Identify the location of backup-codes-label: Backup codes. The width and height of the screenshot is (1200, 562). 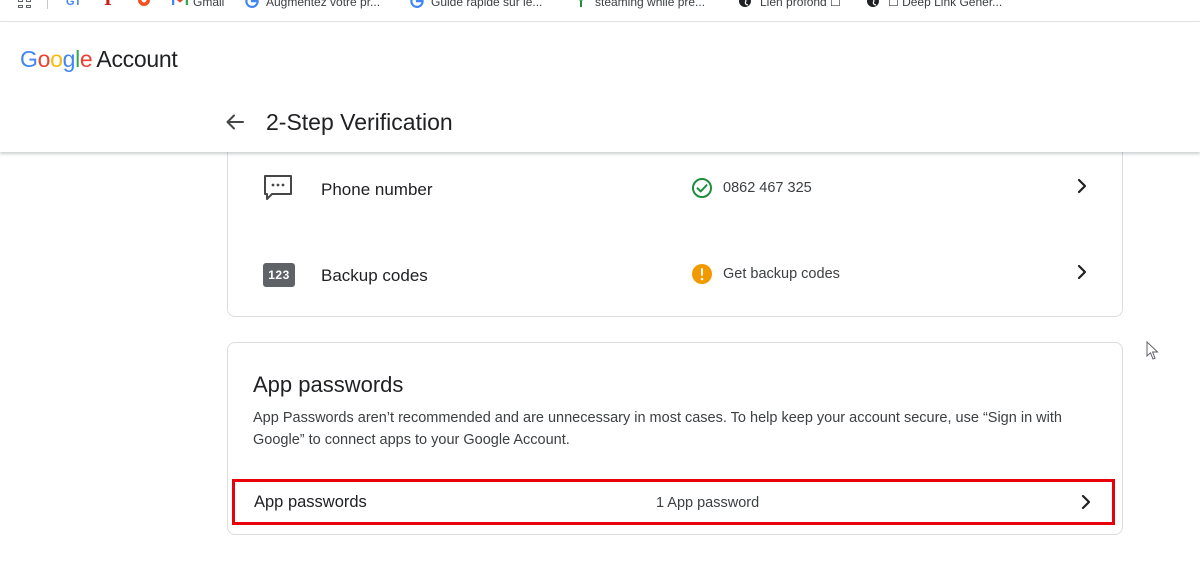
(374, 275).